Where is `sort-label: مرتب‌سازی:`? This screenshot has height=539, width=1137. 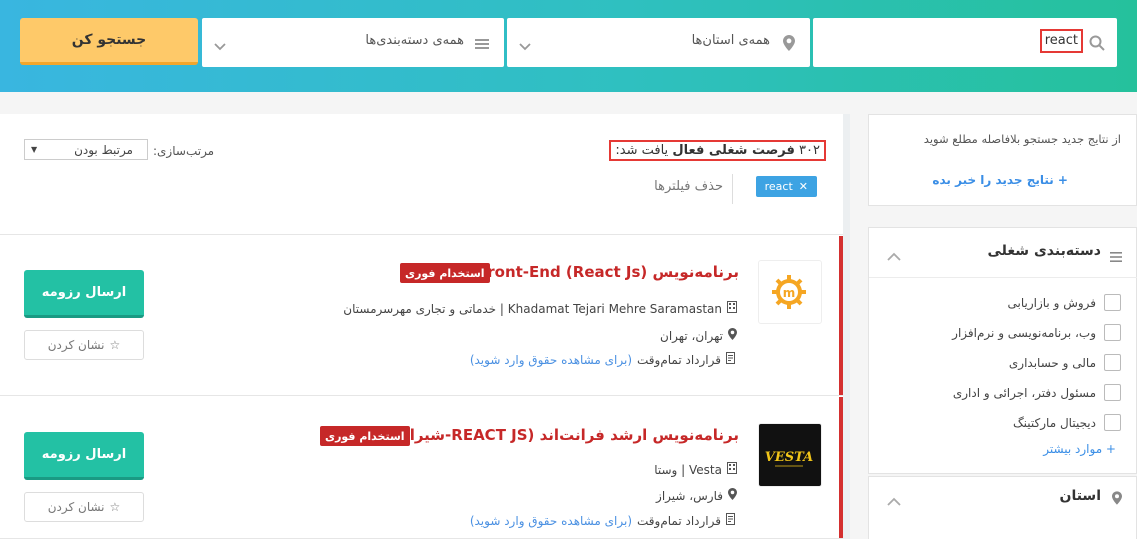 sort-label: مرتب‌سازی: is located at coordinates (184, 151).